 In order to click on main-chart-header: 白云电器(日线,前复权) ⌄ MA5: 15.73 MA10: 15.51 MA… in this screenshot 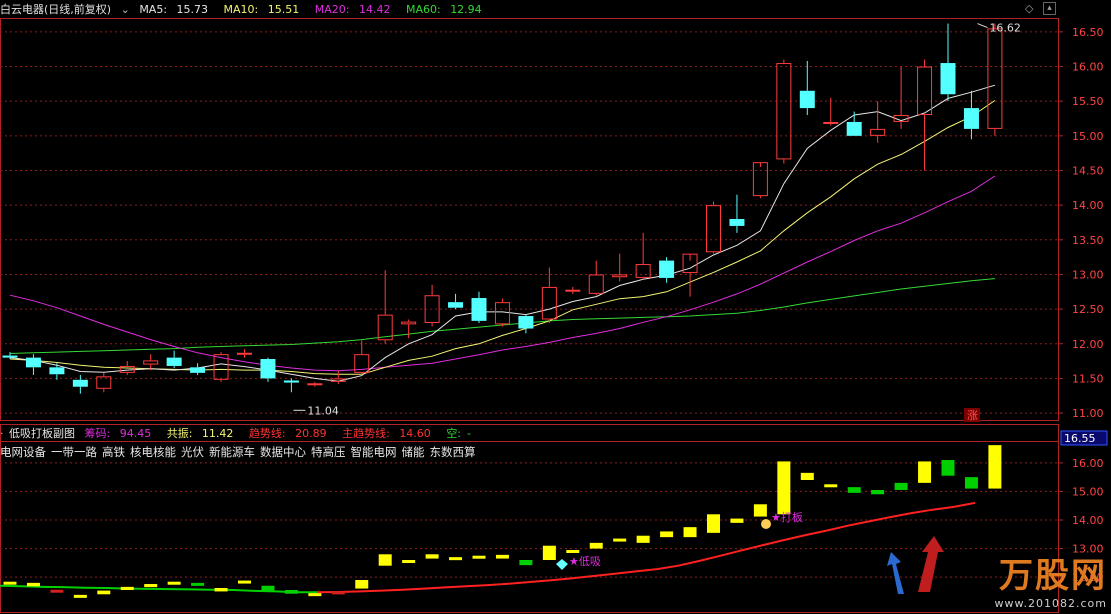, I will do `click(247, 10)`.